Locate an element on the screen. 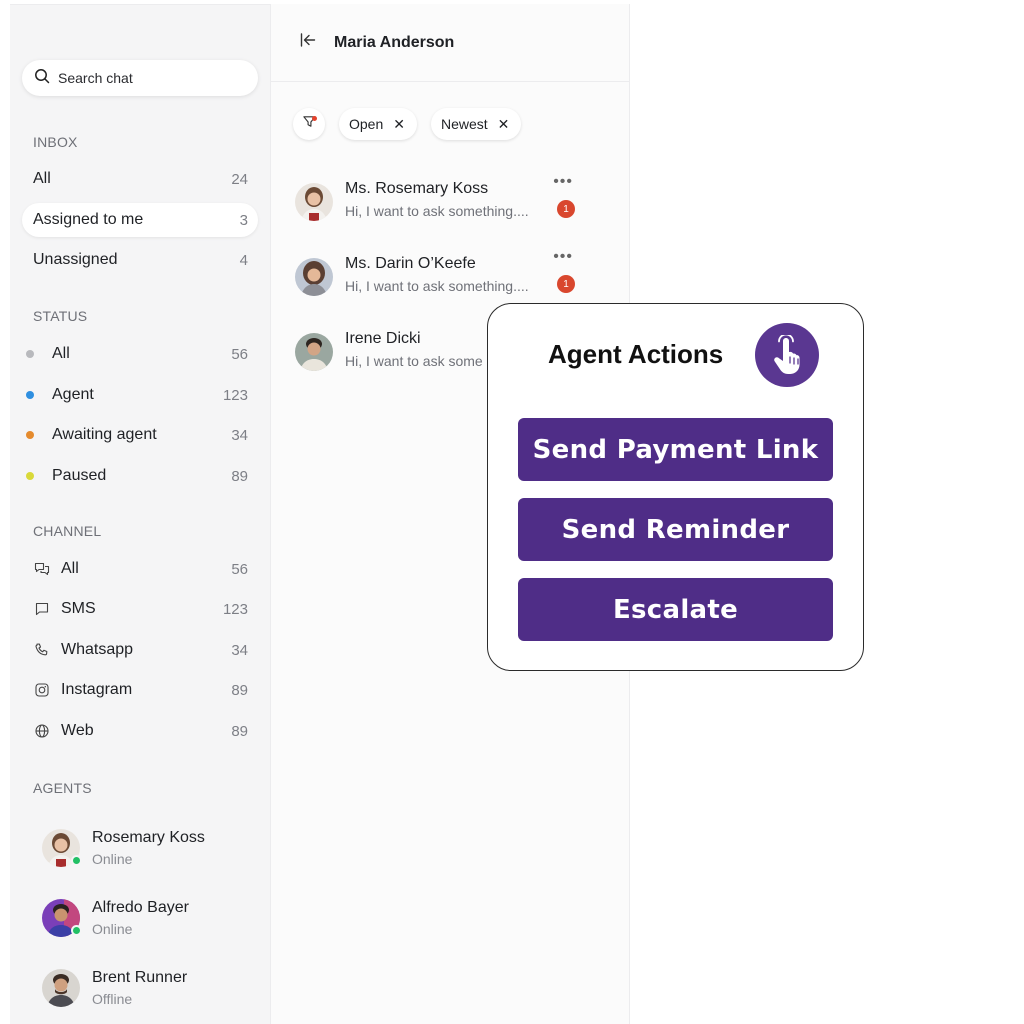  inbox-item-label: All is located at coordinates (42, 178).